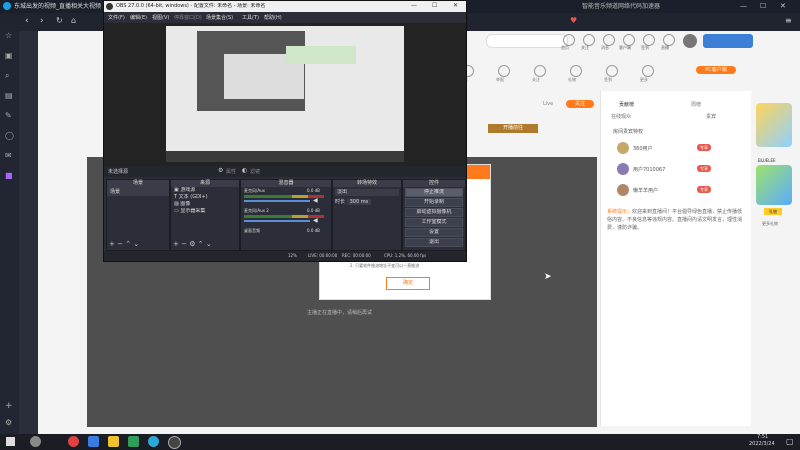 The height and width of the screenshot is (450, 800). What do you see at coordinates (8, 422) in the screenshot?
I see `settings-icon: ⚙` at bounding box center [8, 422].